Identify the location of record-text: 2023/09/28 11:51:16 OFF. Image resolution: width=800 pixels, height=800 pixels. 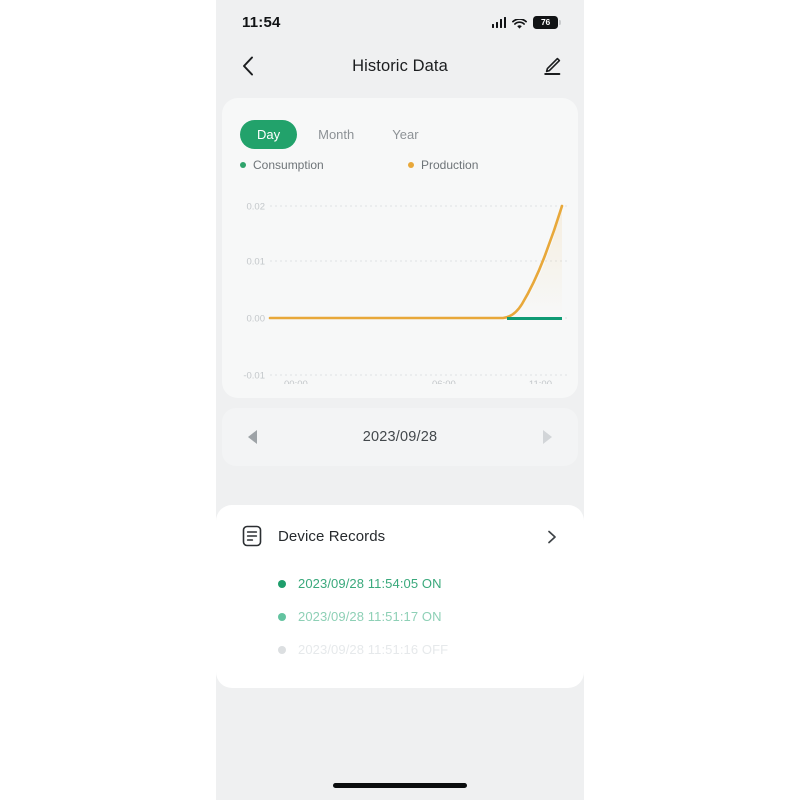
(373, 649).